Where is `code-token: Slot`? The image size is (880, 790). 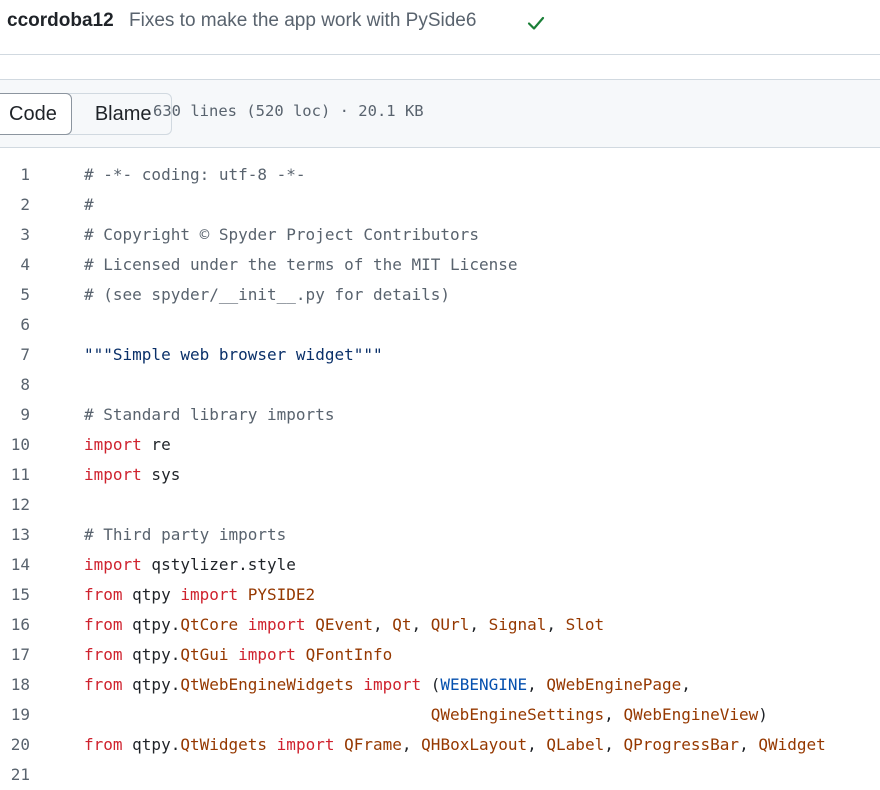
code-token: Slot is located at coordinates (585, 624).